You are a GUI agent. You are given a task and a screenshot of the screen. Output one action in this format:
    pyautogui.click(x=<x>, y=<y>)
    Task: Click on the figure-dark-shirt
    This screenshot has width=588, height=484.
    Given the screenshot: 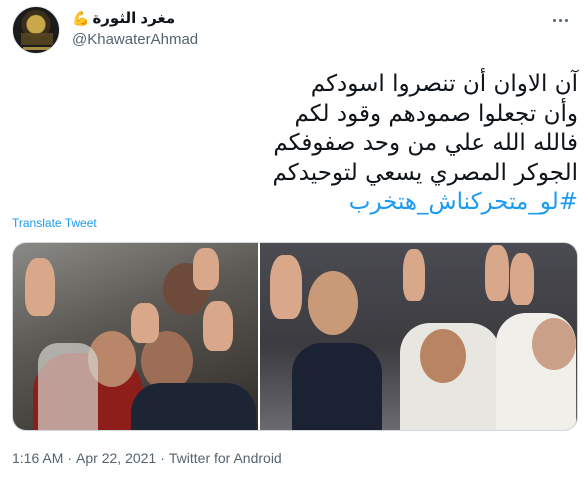 What is the action you would take?
    pyautogui.click(x=193, y=406)
    